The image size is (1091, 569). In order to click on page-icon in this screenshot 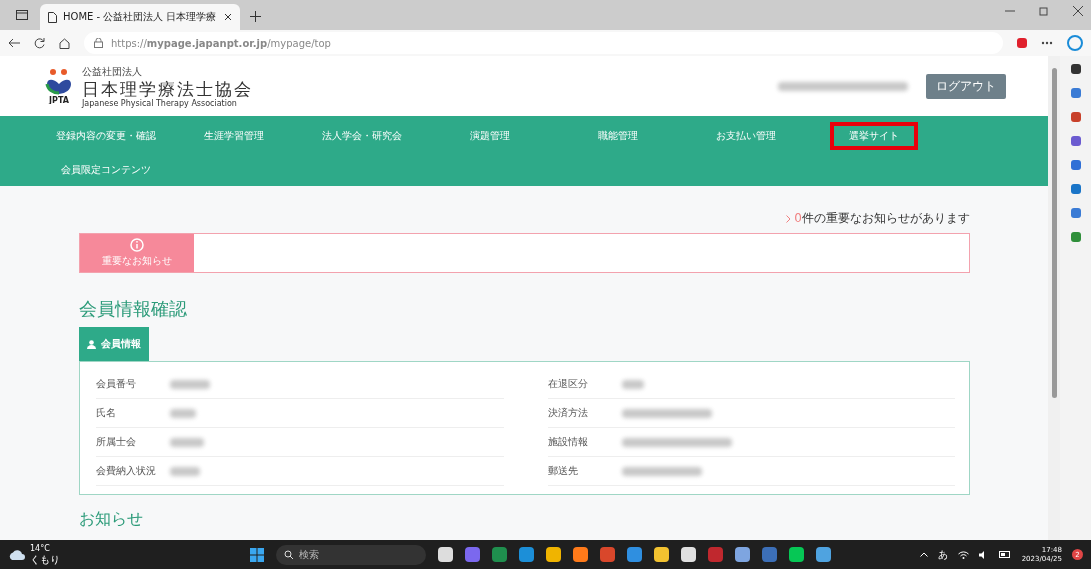, I will do `click(52, 17)`.